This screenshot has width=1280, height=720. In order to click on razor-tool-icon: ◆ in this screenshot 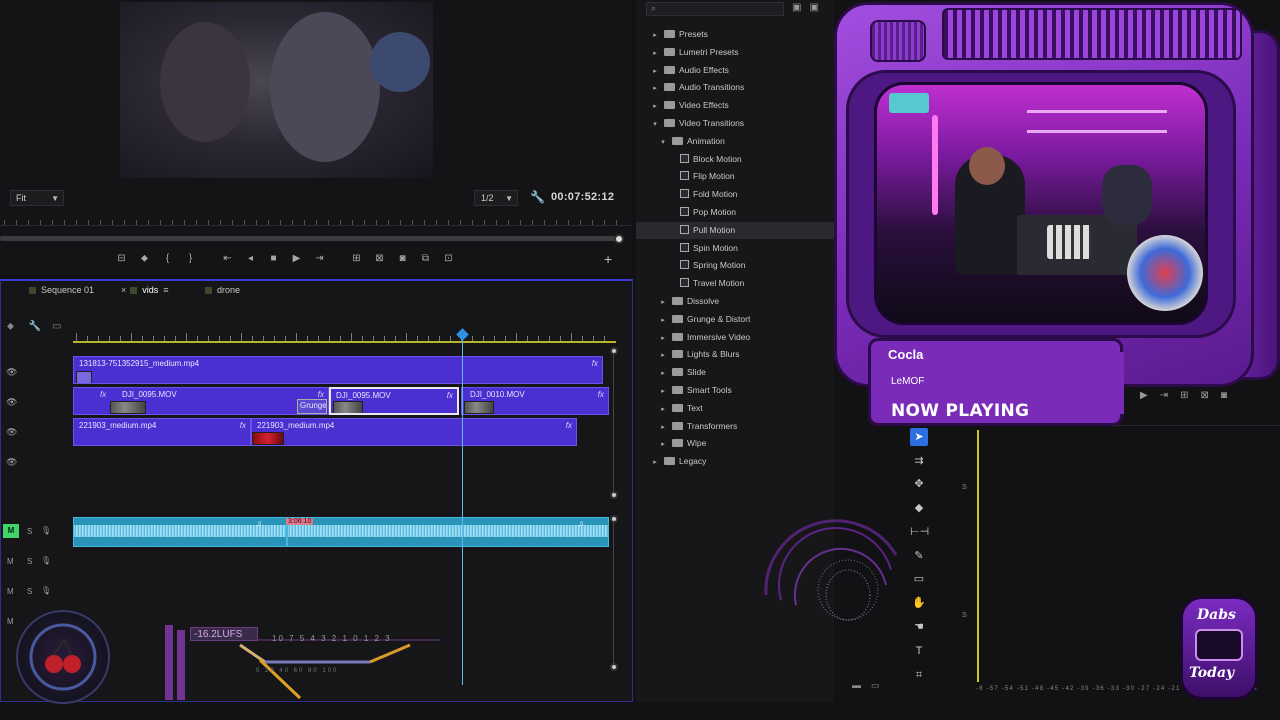, I will do `click(919, 508)`.